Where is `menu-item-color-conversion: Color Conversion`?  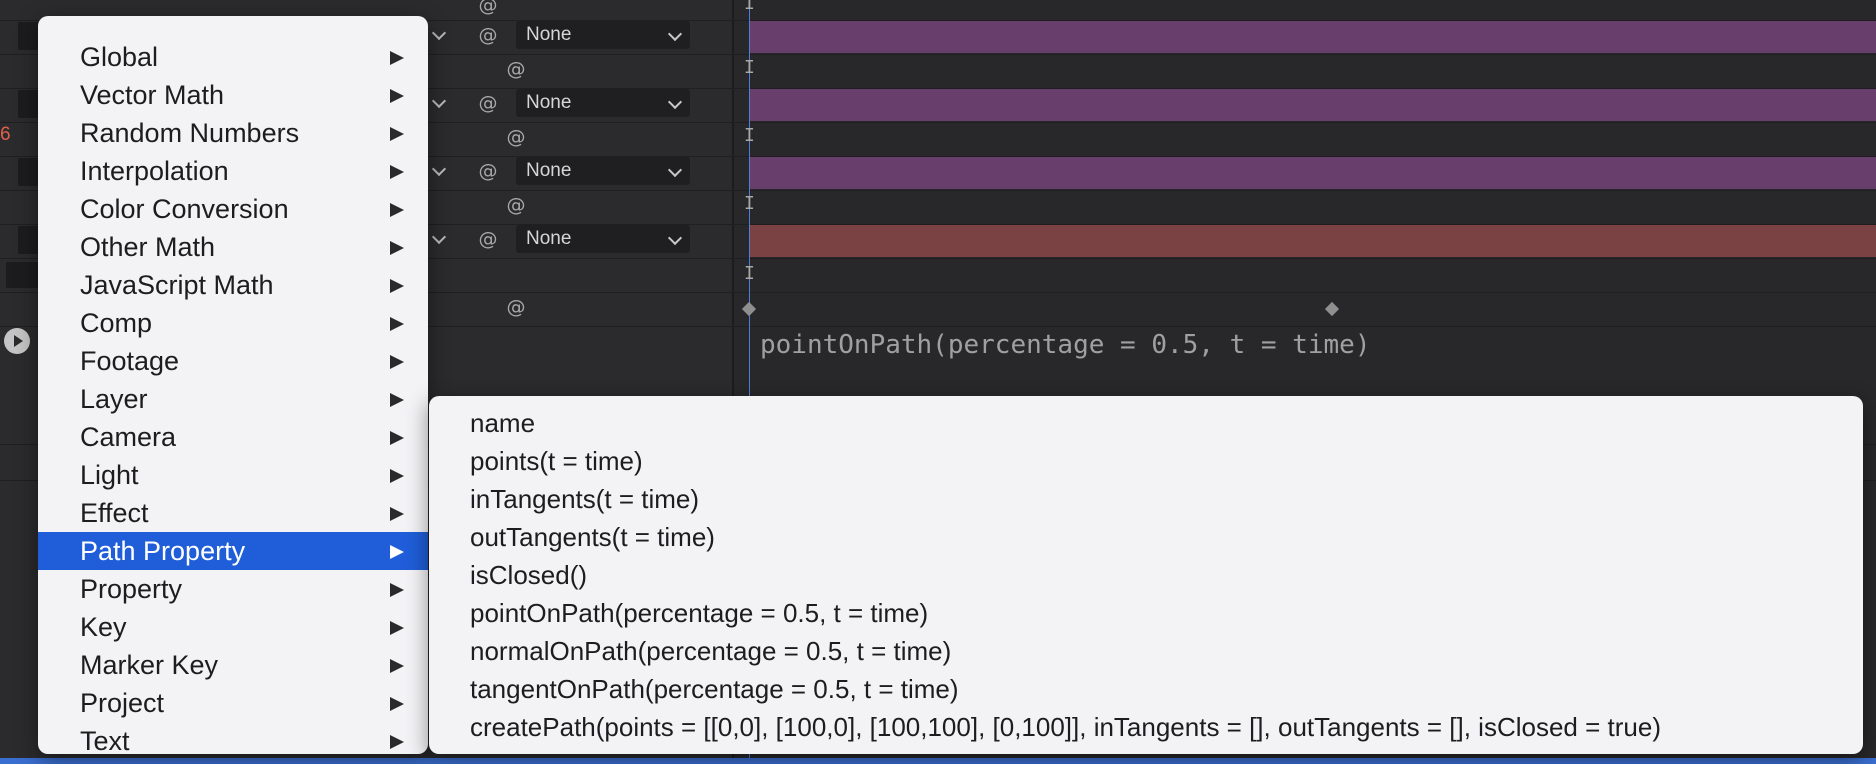 menu-item-color-conversion: Color Conversion is located at coordinates (233, 209).